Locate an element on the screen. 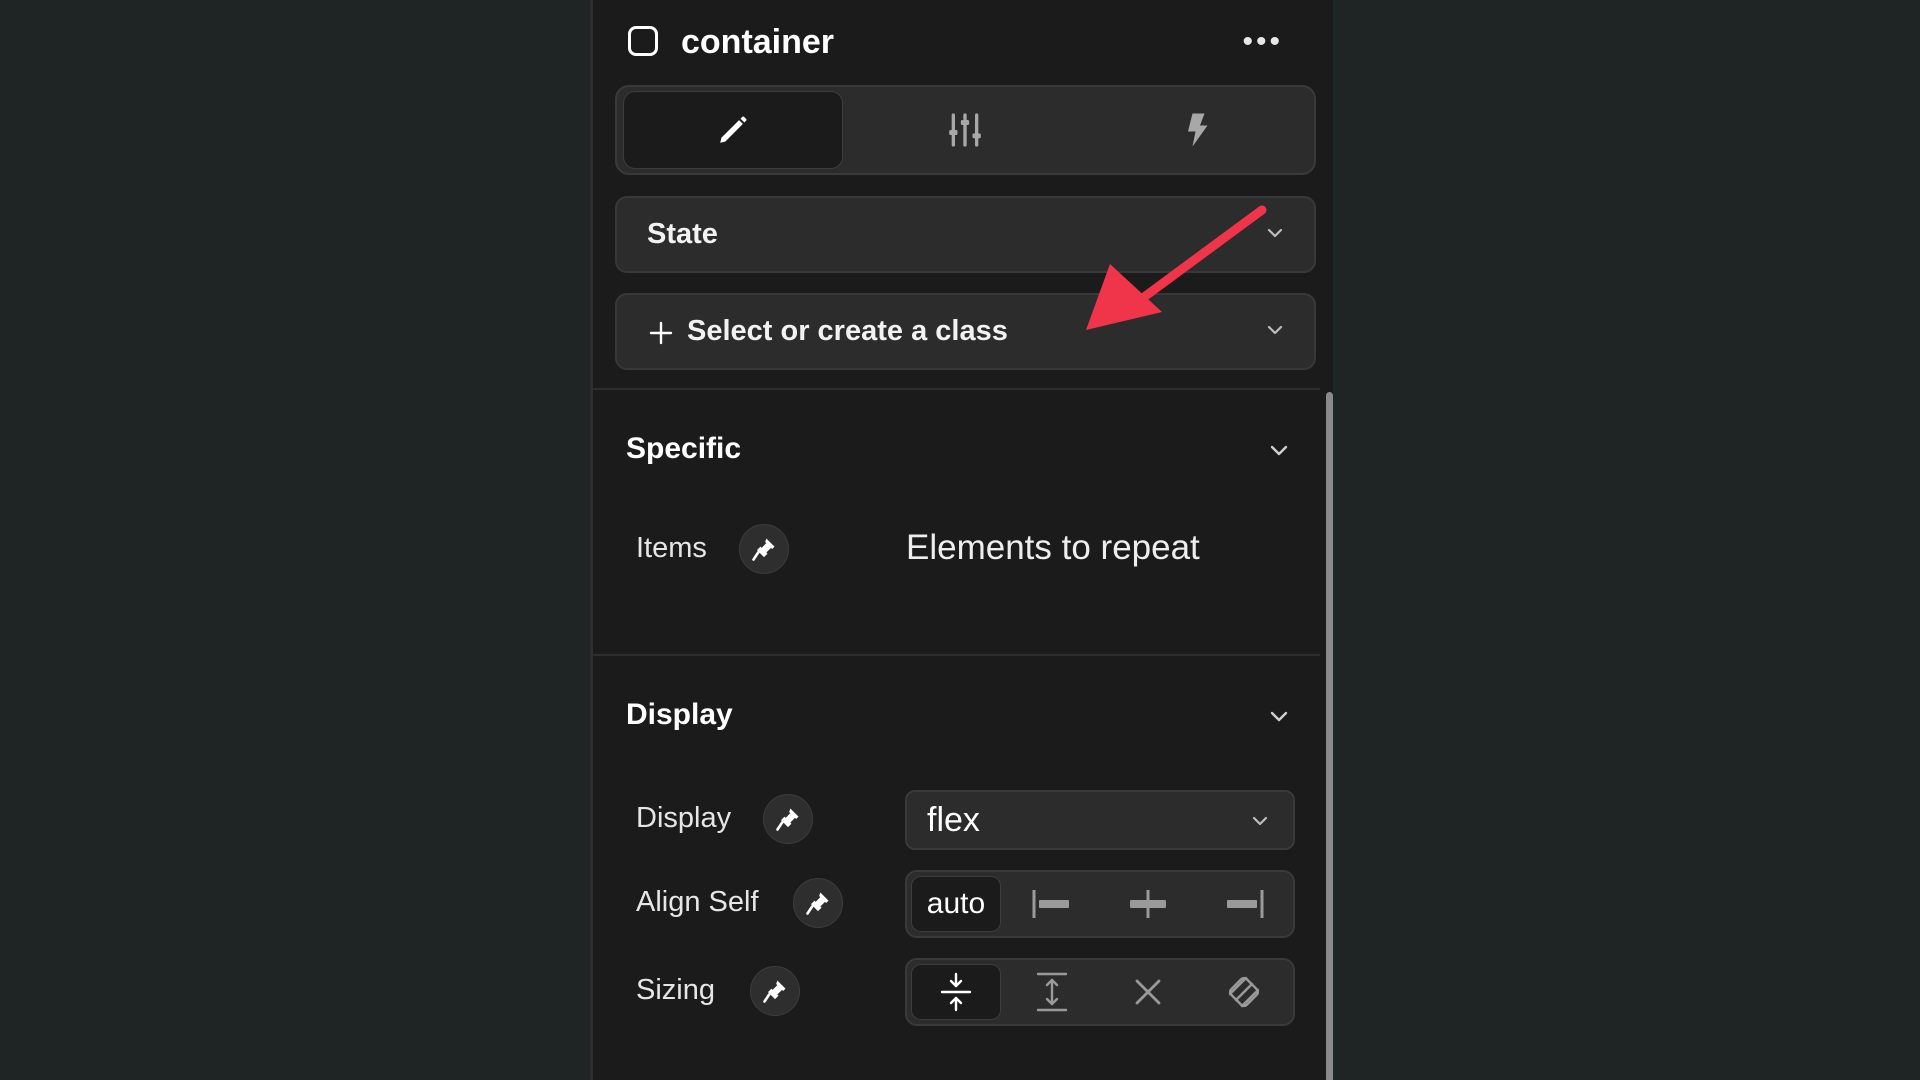 The image size is (1920, 1080). items-label: Items is located at coordinates (671, 548).